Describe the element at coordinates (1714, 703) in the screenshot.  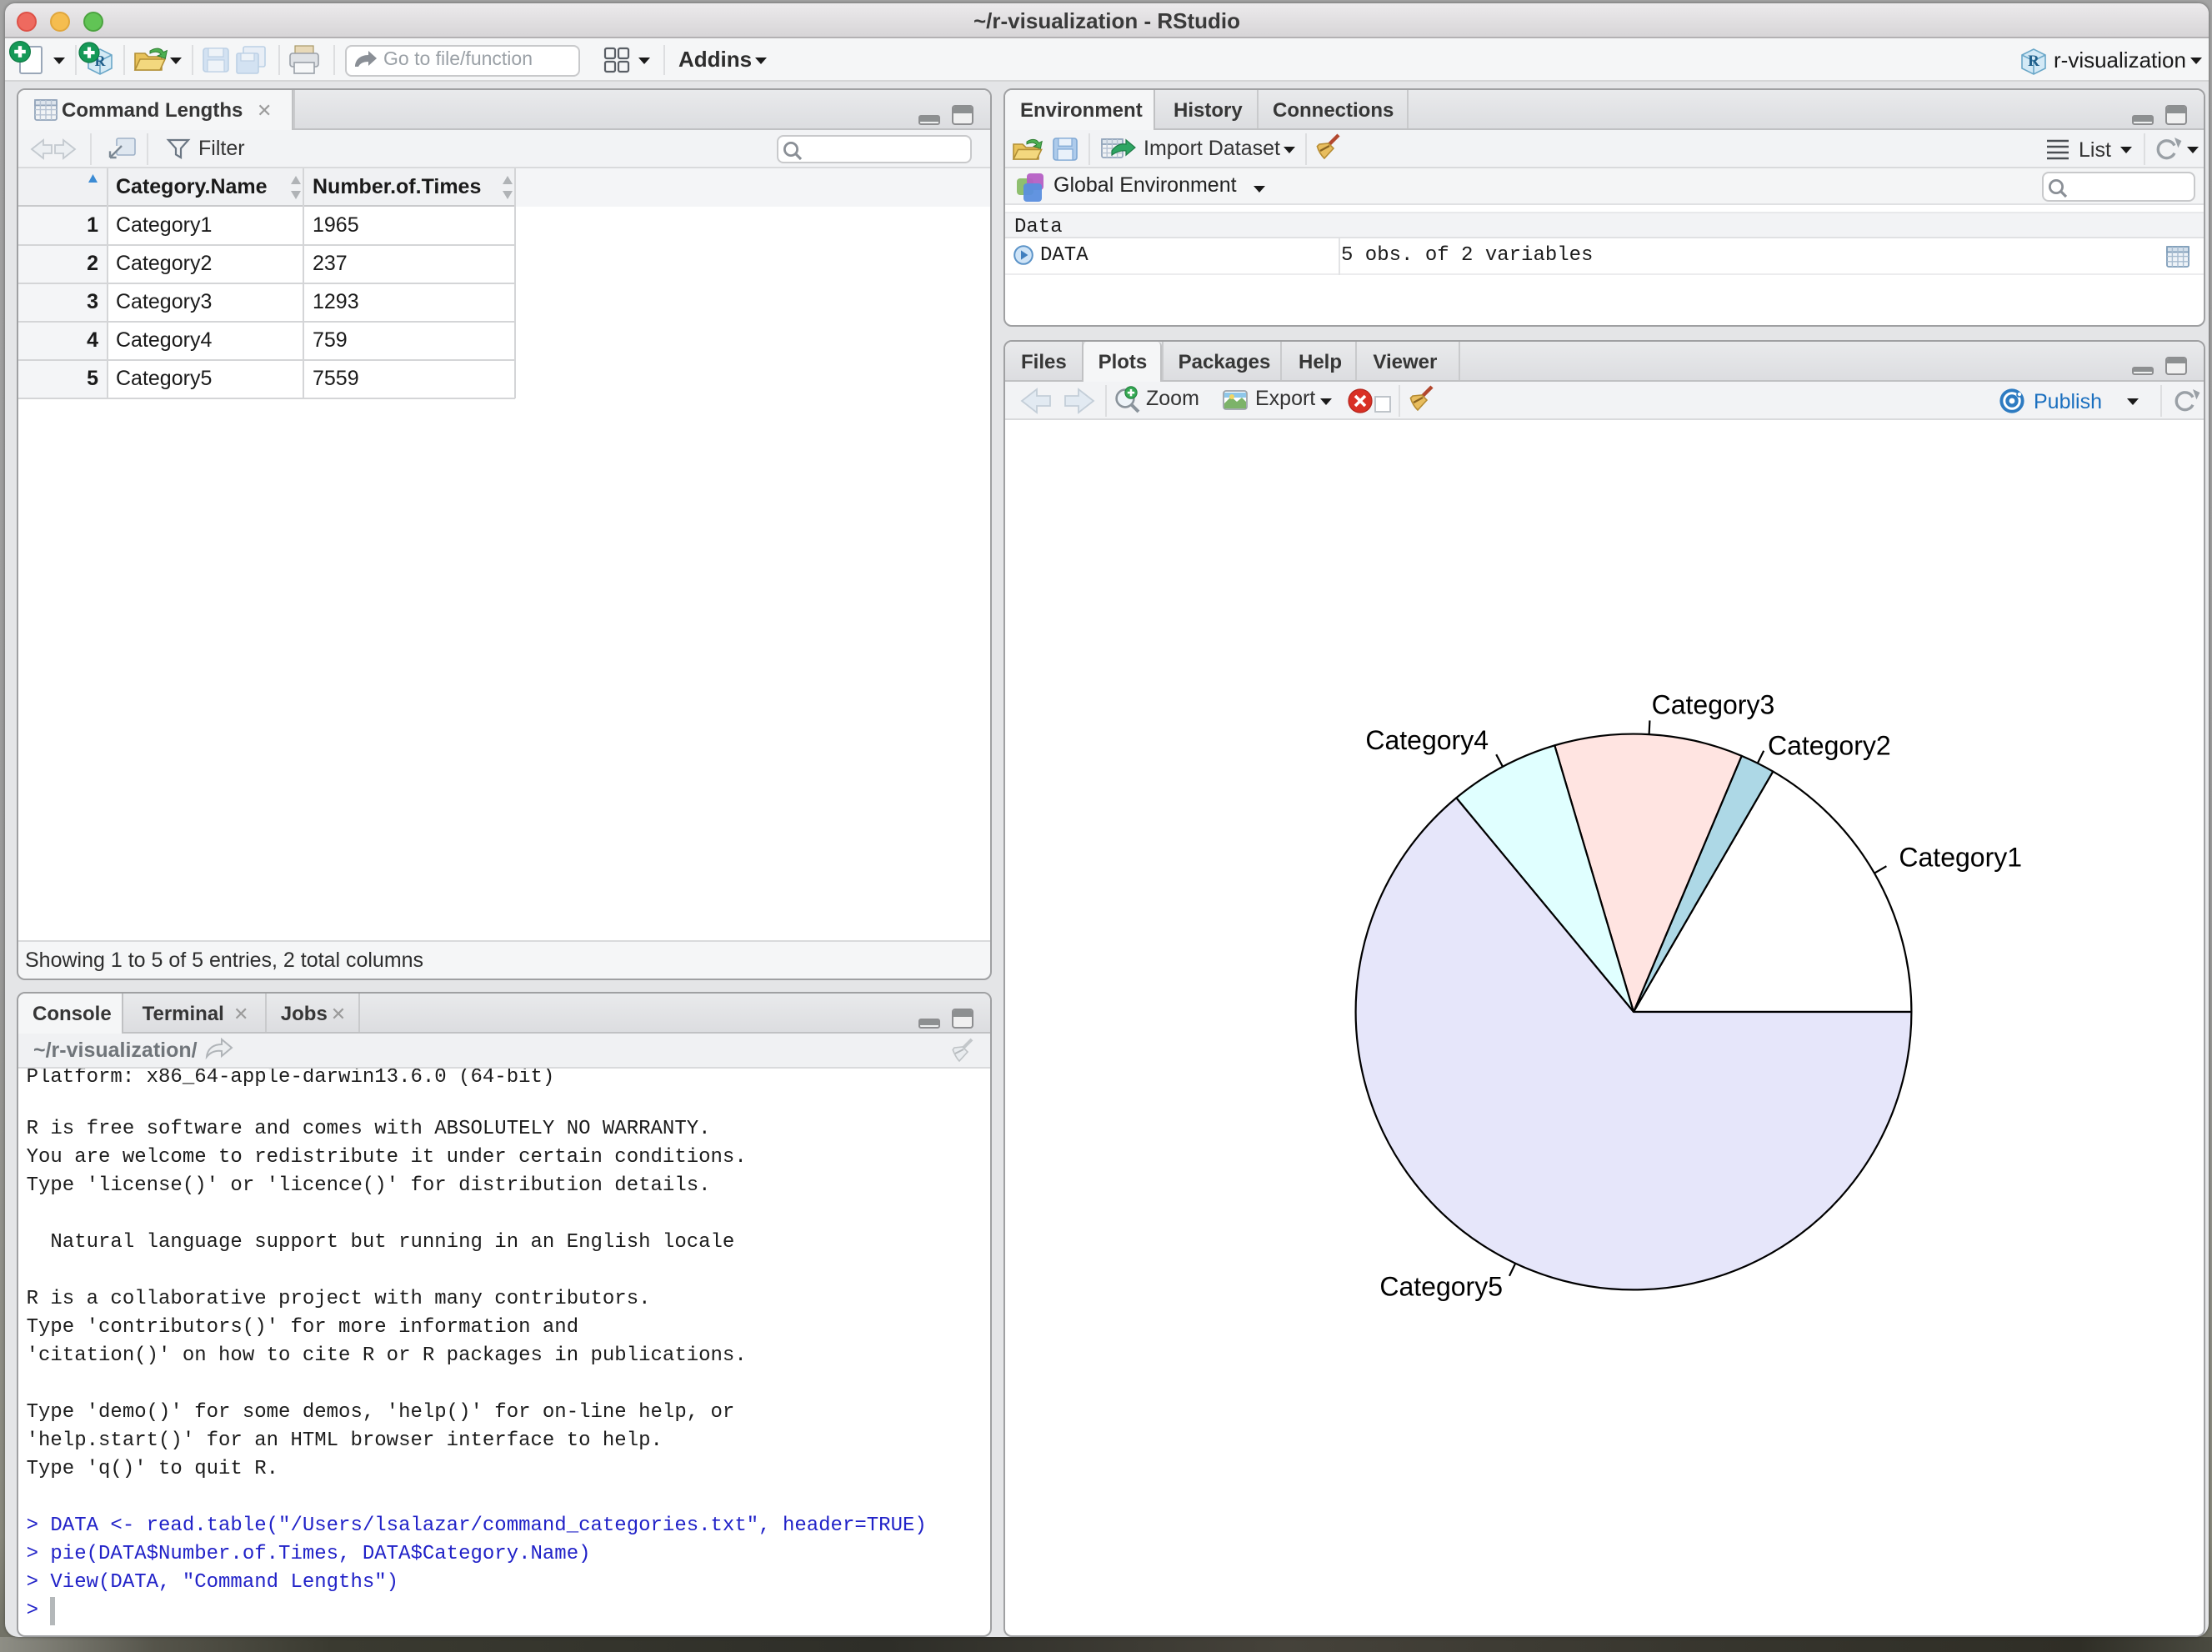
I see `svg-text: Category3` at that location.